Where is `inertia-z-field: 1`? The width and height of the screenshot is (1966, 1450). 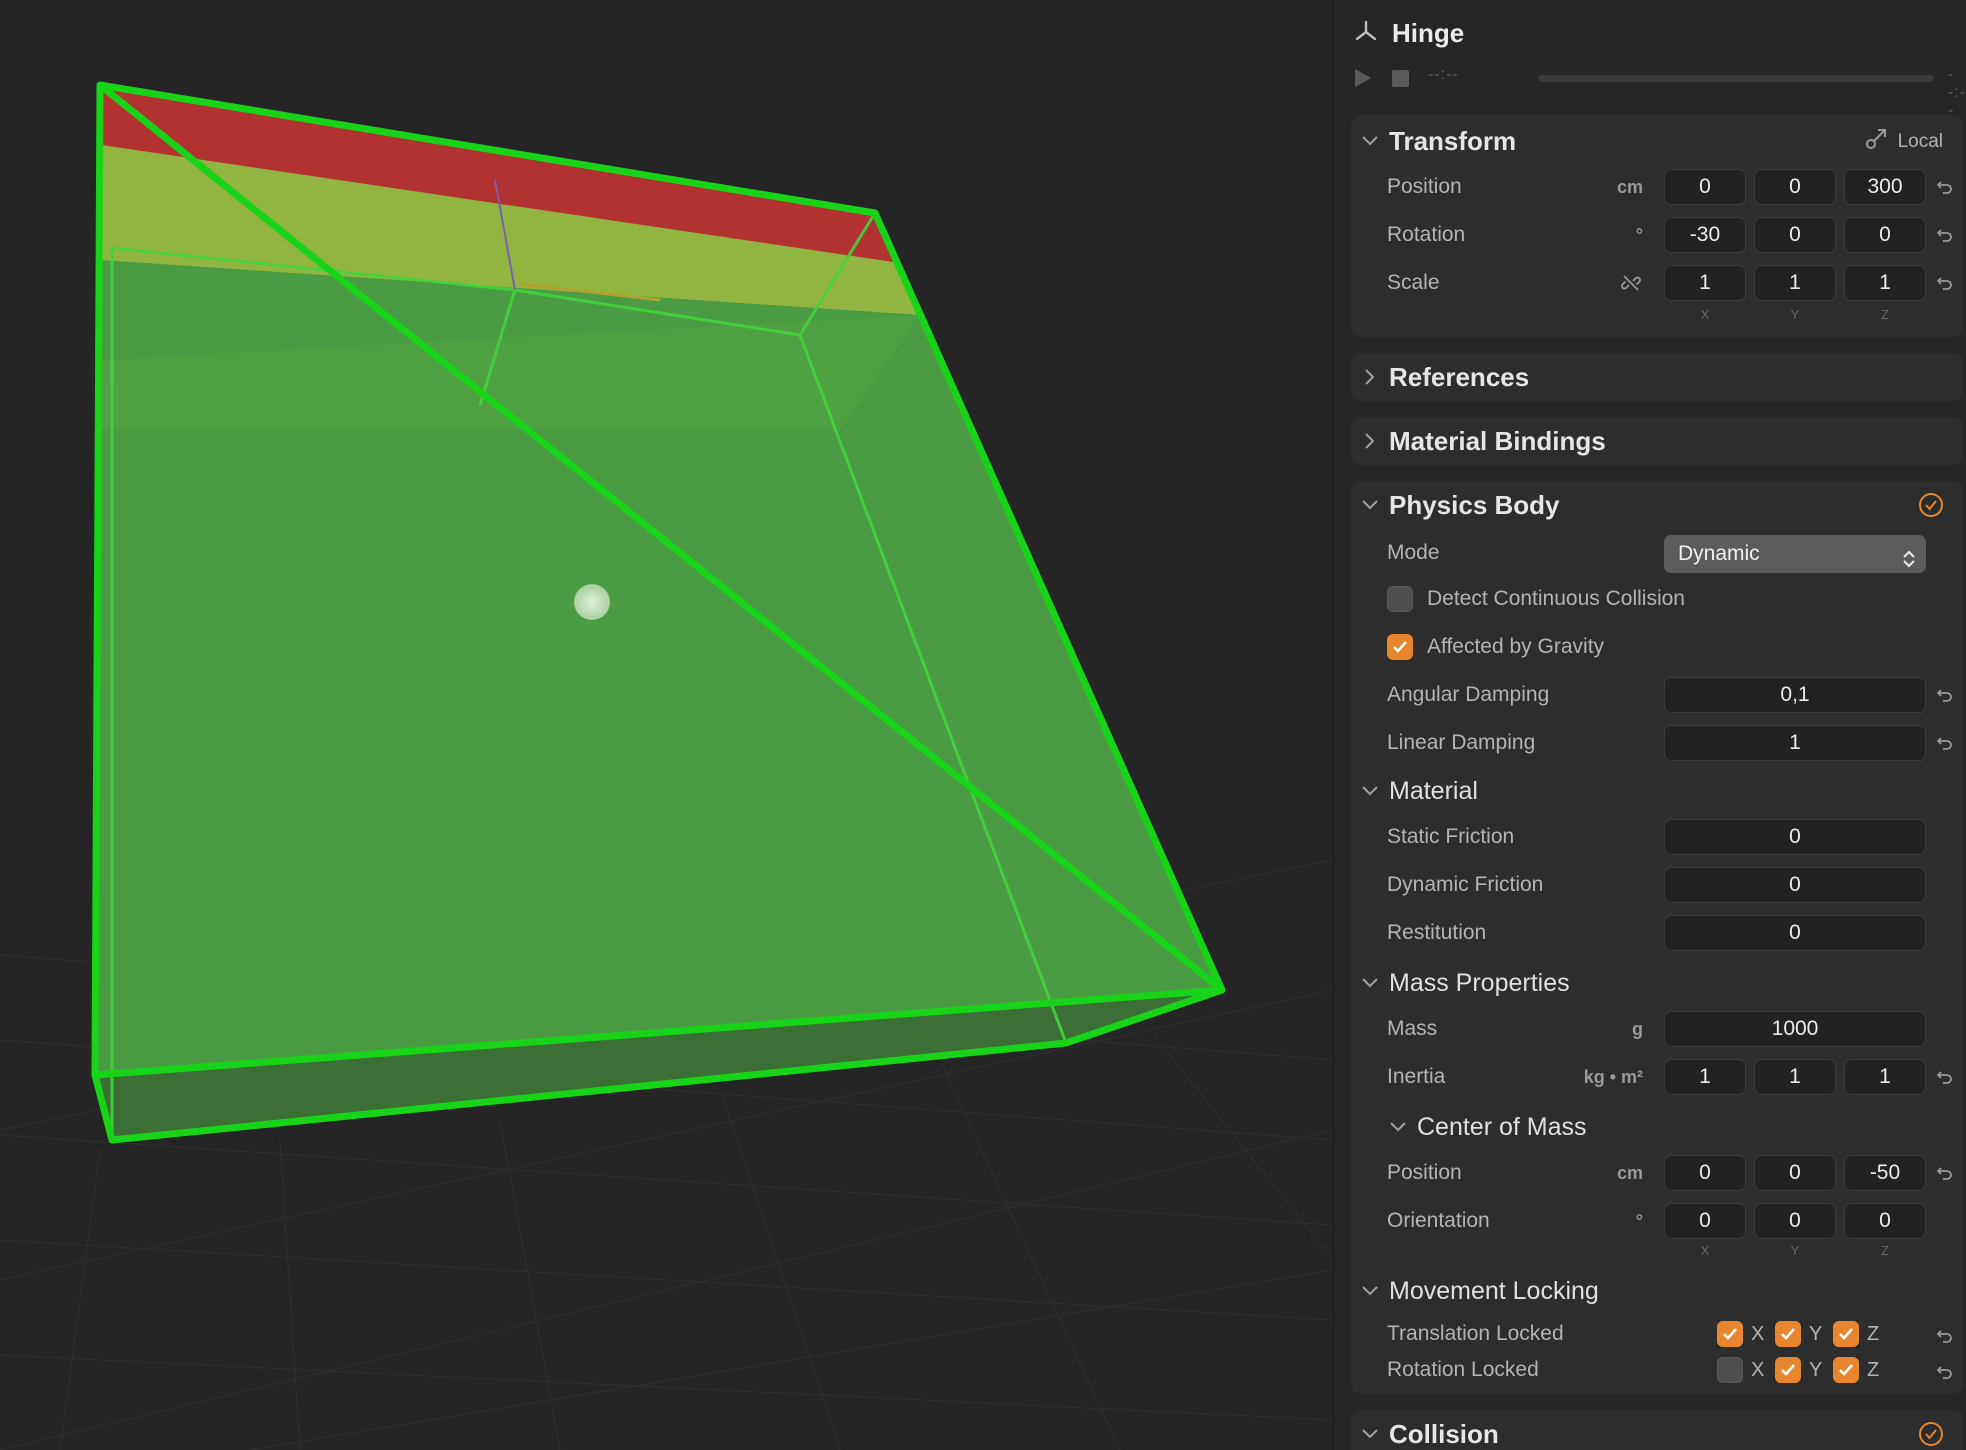 inertia-z-field: 1 is located at coordinates (1885, 1077).